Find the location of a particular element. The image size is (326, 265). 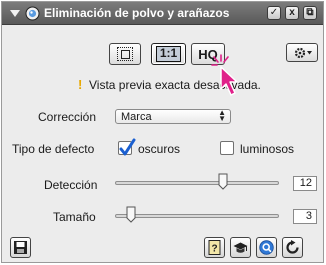

learn-button is located at coordinates (240, 247).